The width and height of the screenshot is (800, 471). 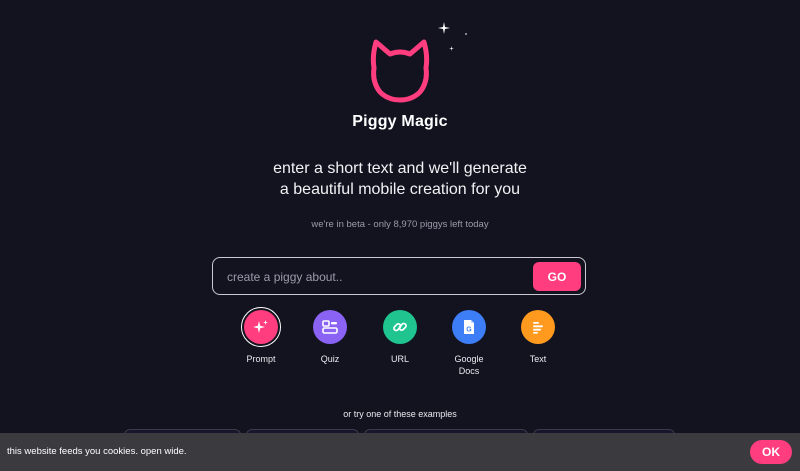 What do you see at coordinates (400, 121) in the screenshot?
I see `brand-name: Piggy Magic` at bounding box center [400, 121].